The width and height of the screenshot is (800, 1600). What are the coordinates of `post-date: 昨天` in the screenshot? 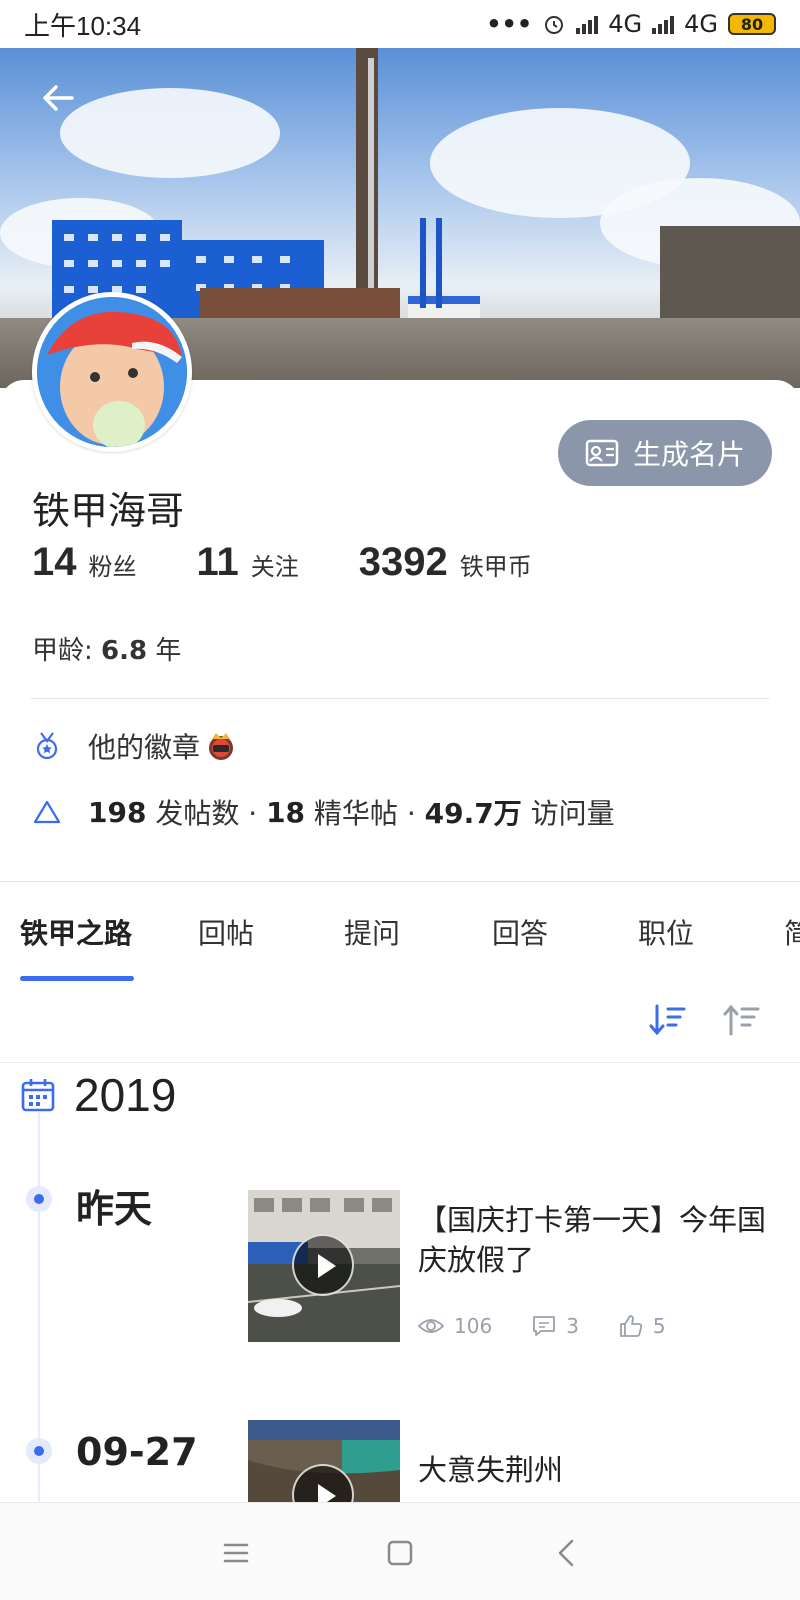 It's located at (114, 1209).